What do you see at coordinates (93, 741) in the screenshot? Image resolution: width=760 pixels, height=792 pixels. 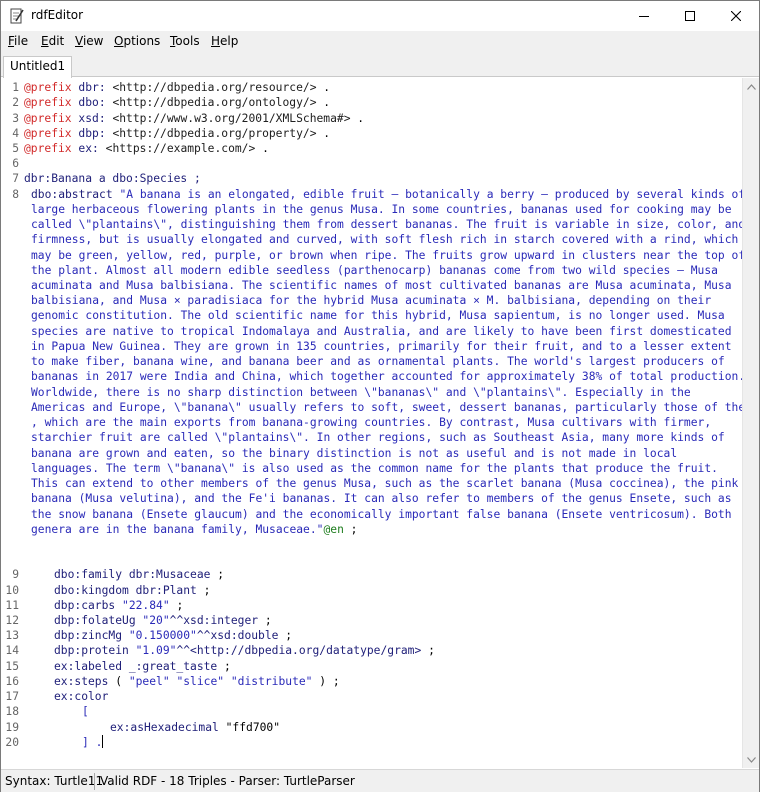 I see `code-line: ] .` at bounding box center [93, 741].